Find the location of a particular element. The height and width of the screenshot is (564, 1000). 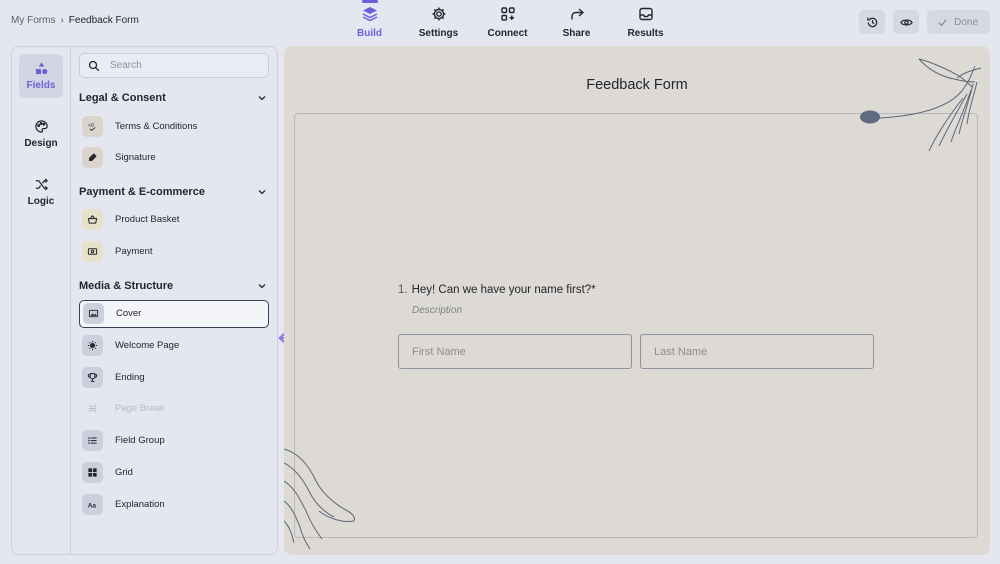

rail-item-logic: Logic is located at coordinates (41, 192).